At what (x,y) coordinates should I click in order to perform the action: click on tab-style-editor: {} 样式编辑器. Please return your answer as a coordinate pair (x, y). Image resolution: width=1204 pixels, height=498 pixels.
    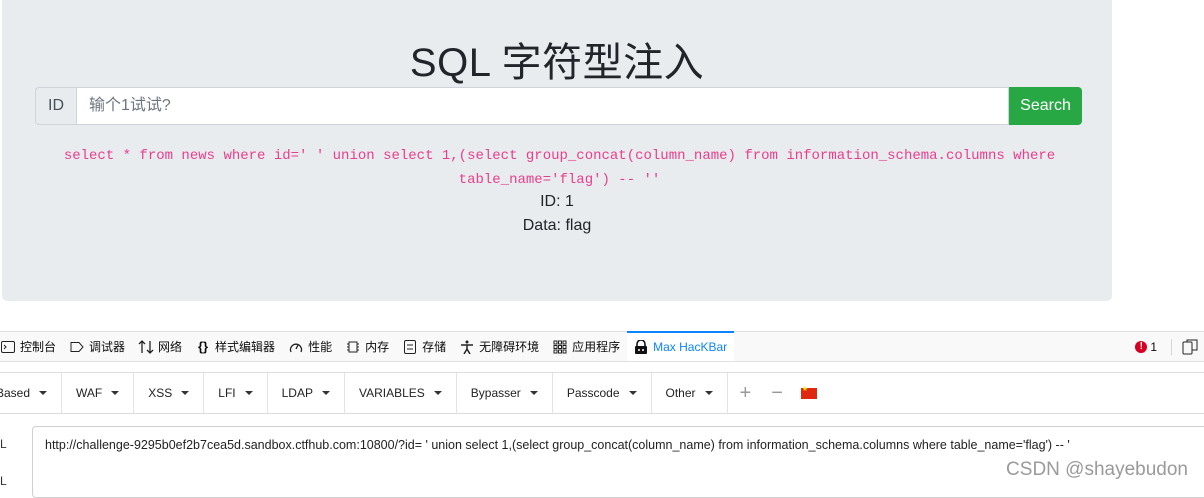
    Looking at the image, I should click on (235, 346).